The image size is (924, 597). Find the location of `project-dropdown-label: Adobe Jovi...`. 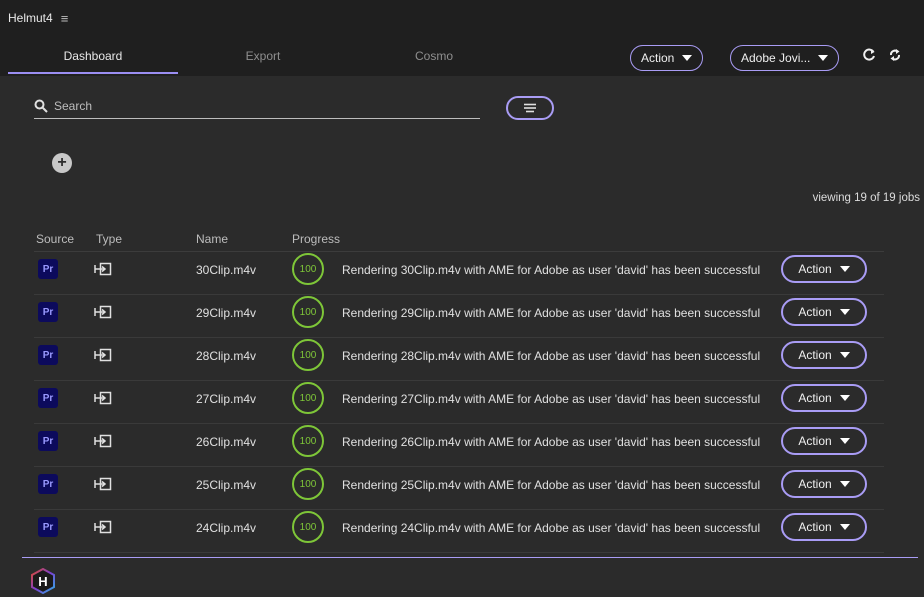

project-dropdown-label: Adobe Jovi... is located at coordinates (776, 58).